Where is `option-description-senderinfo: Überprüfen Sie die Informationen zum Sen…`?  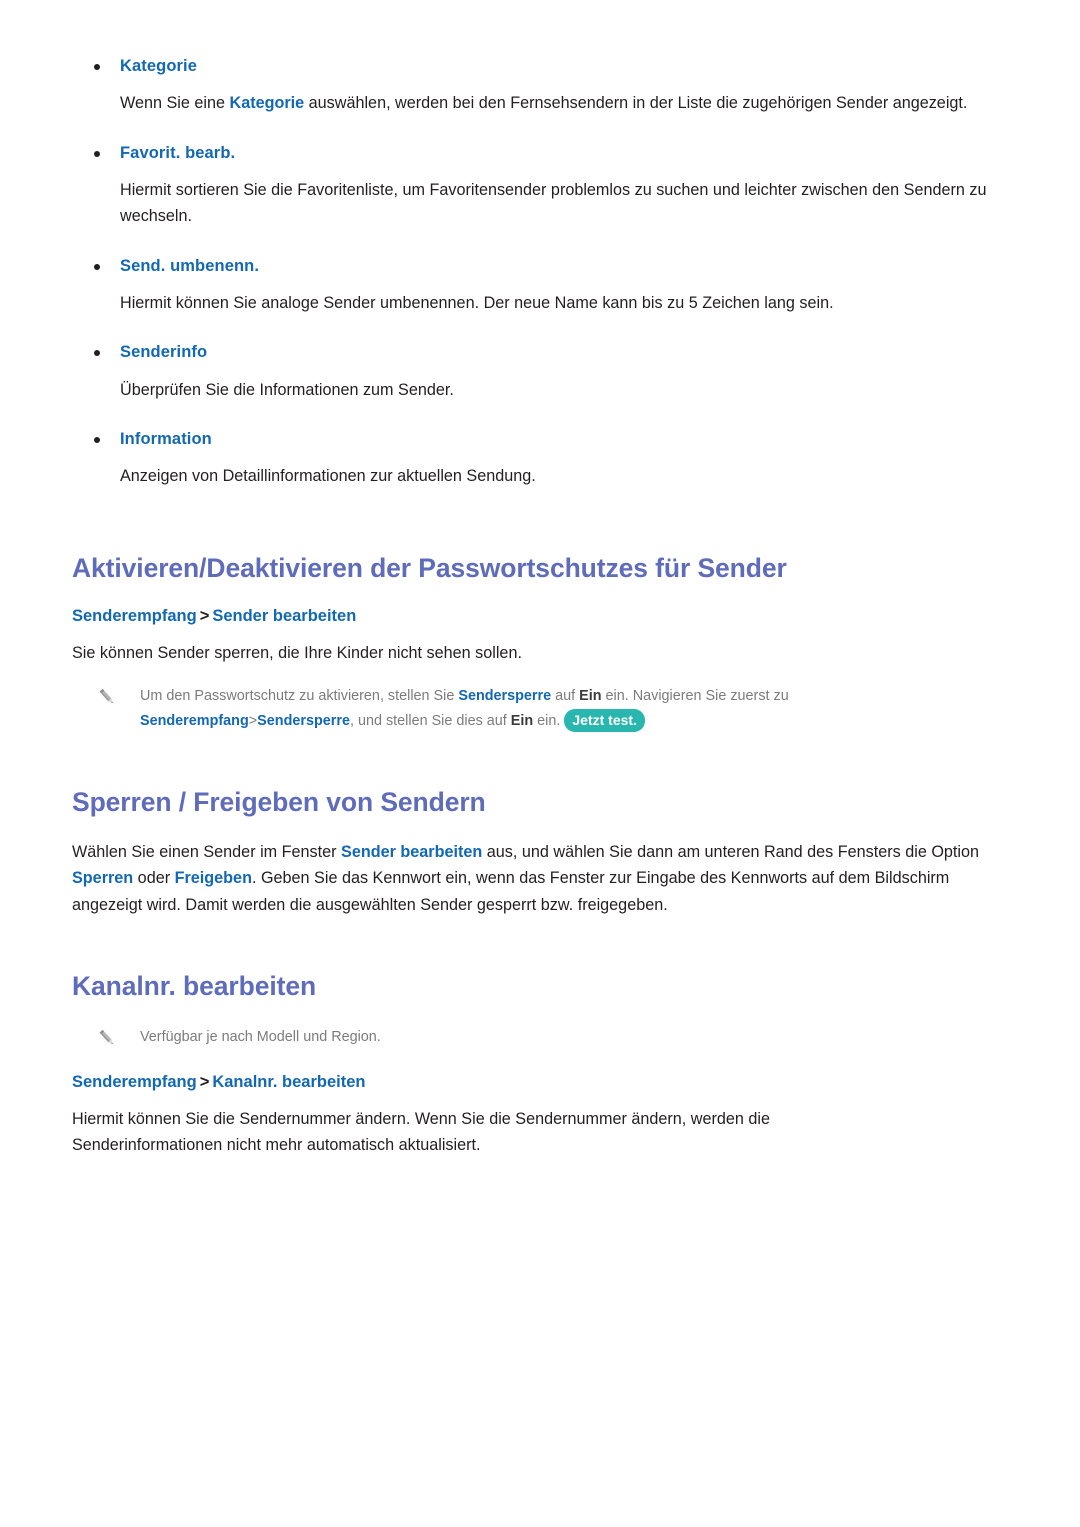
option-description-senderinfo: Überprüfen Sie die Informationen zum Sen… is located at coordinates (287, 389).